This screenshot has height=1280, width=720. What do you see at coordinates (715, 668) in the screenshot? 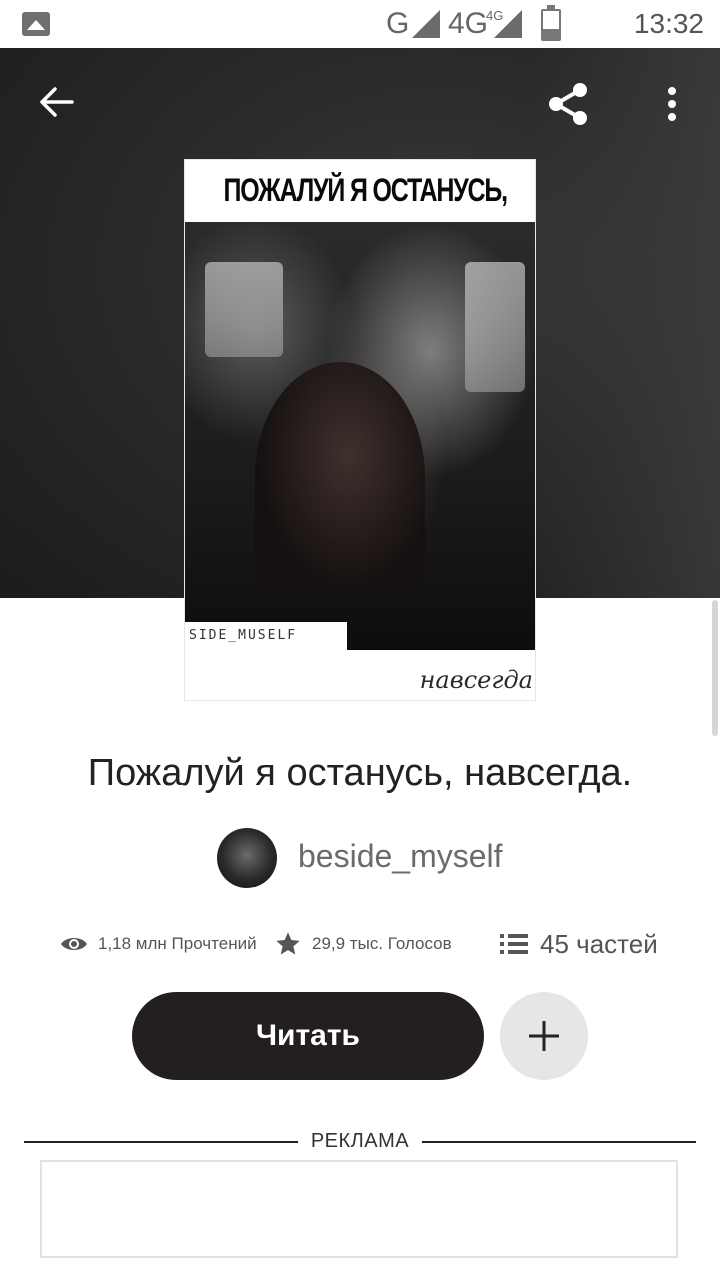
I see `scrollbar` at bounding box center [715, 668].